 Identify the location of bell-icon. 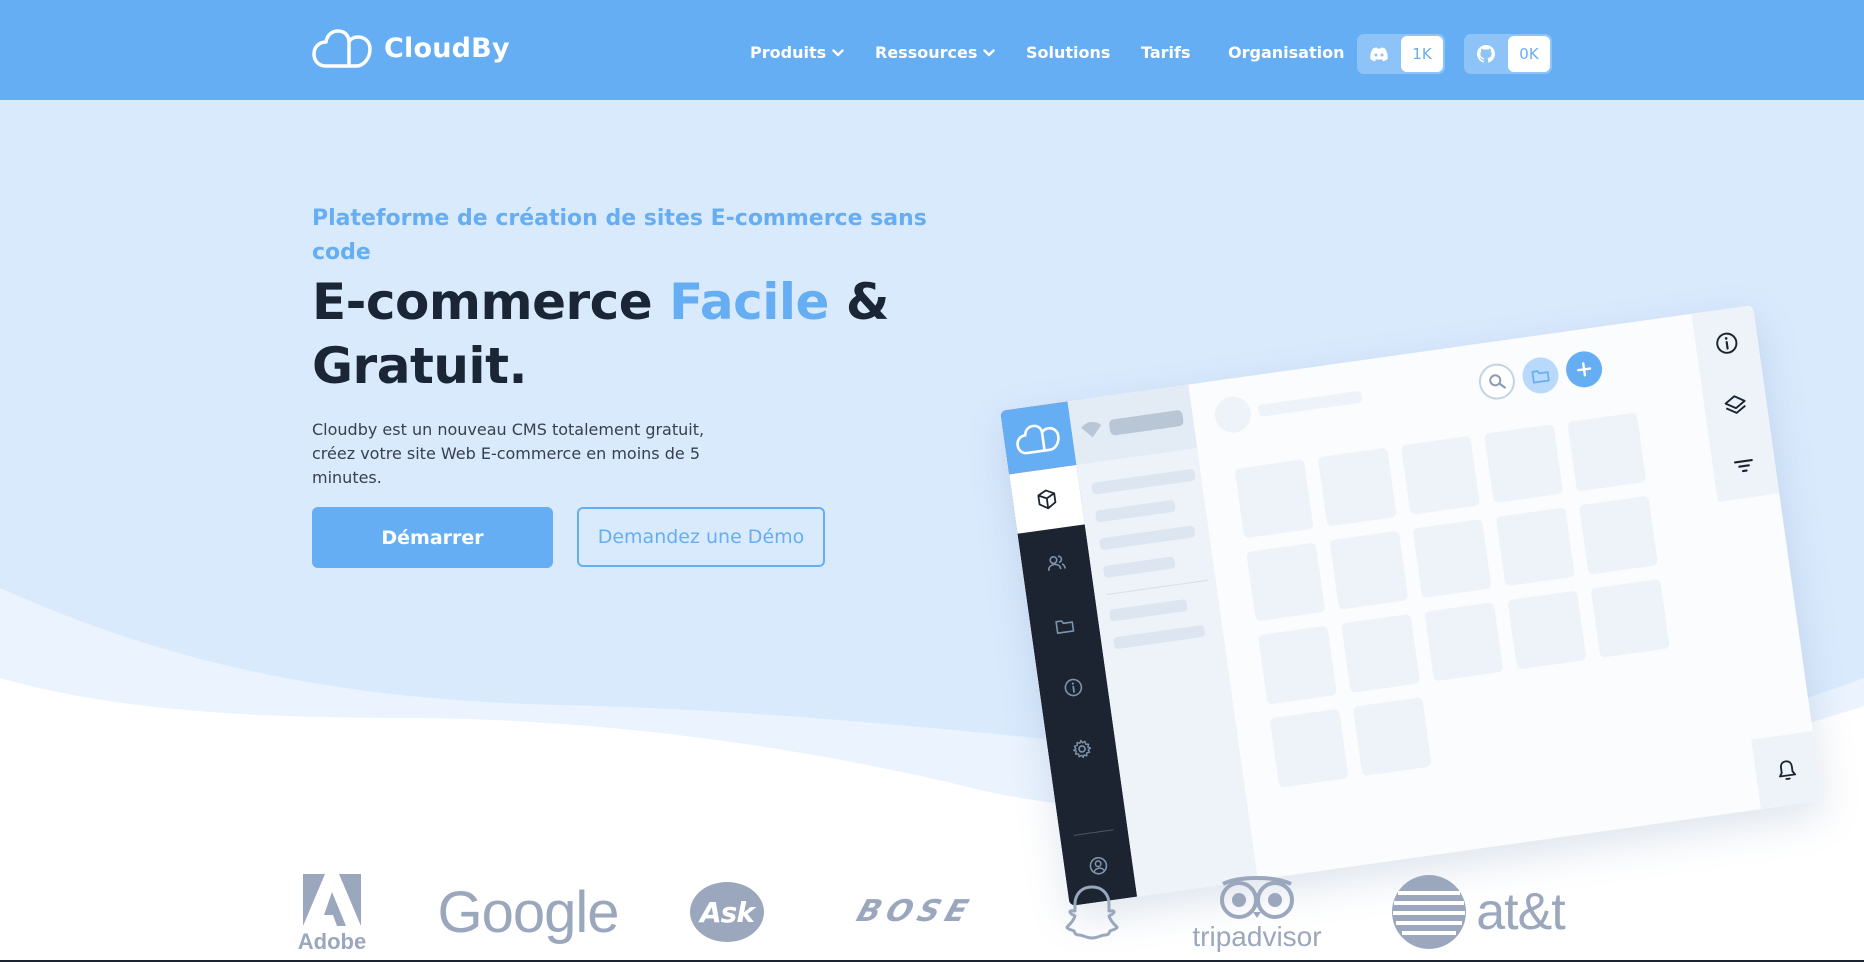
(1788, 770).